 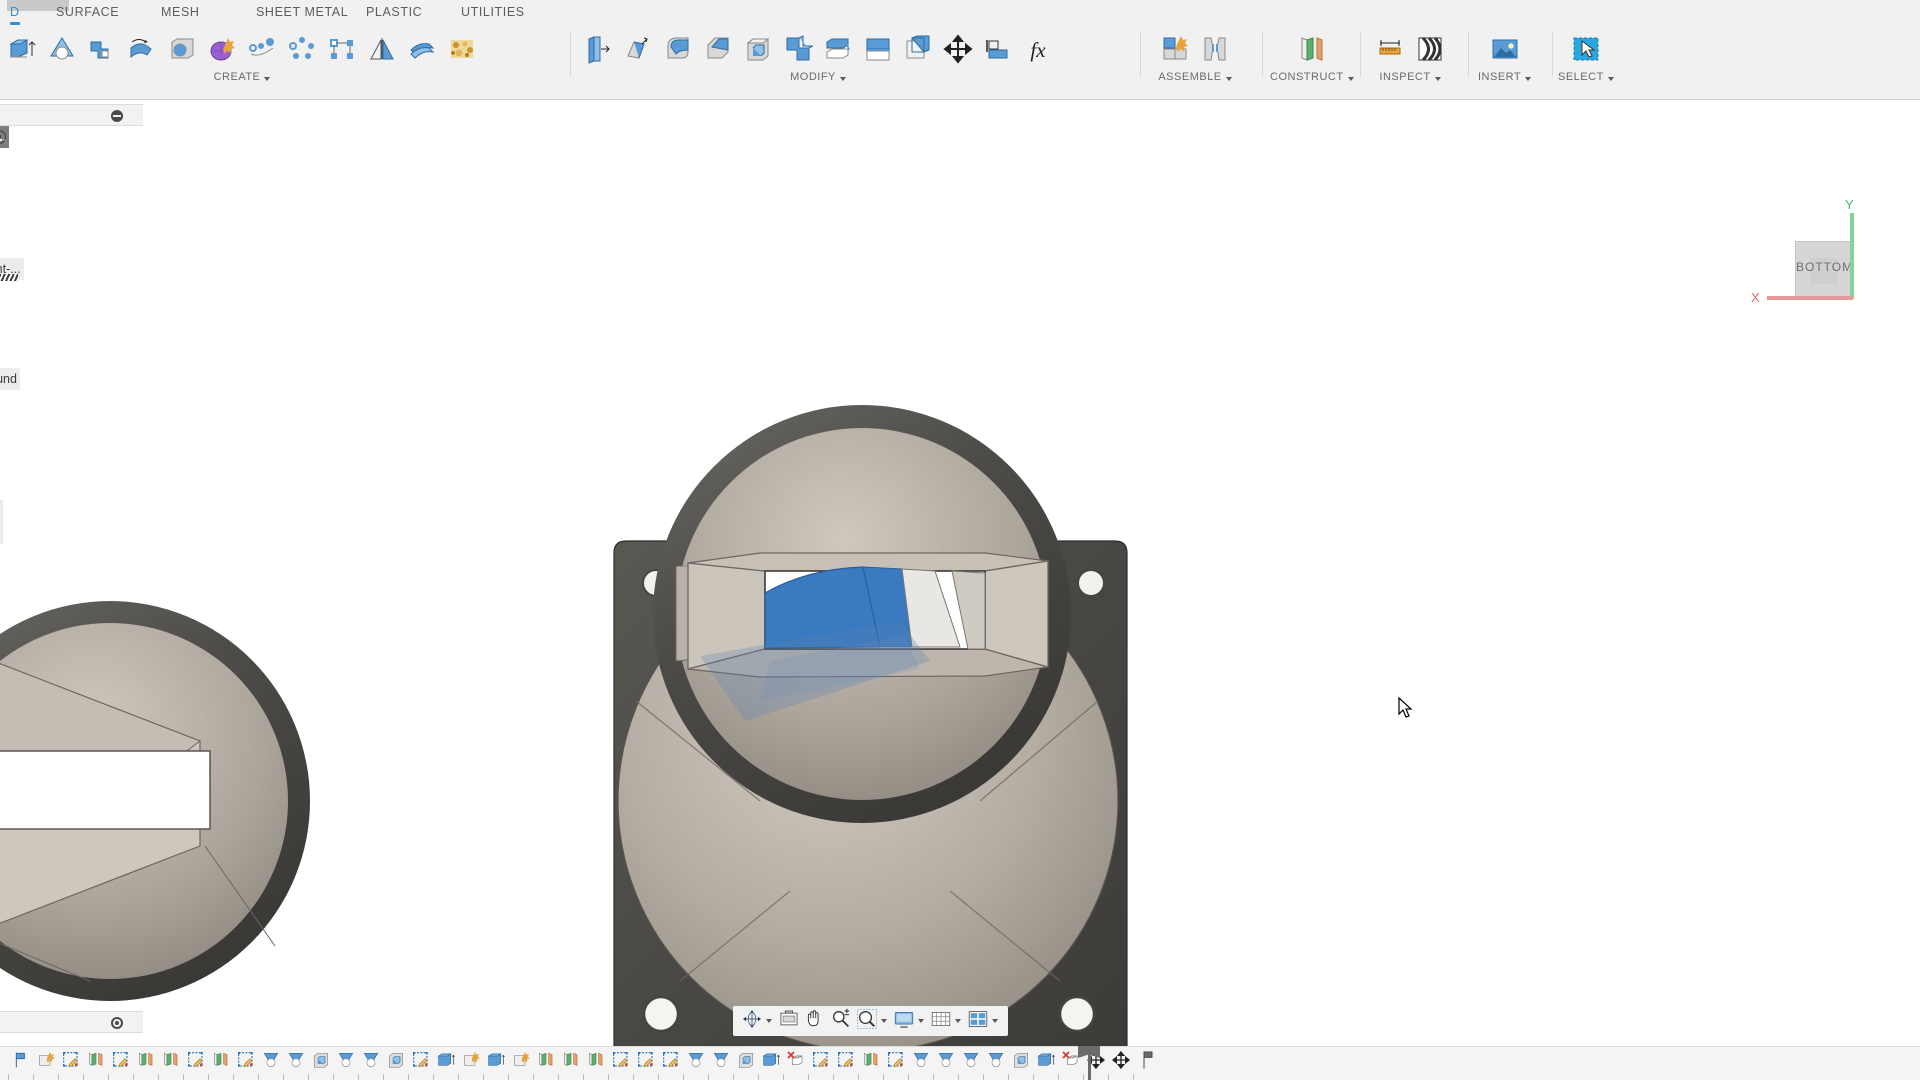 What do you see at coordinates (1505, 49) in the screenshot?
I see `insert-canvas-button` at bounding box center [1505, 49].